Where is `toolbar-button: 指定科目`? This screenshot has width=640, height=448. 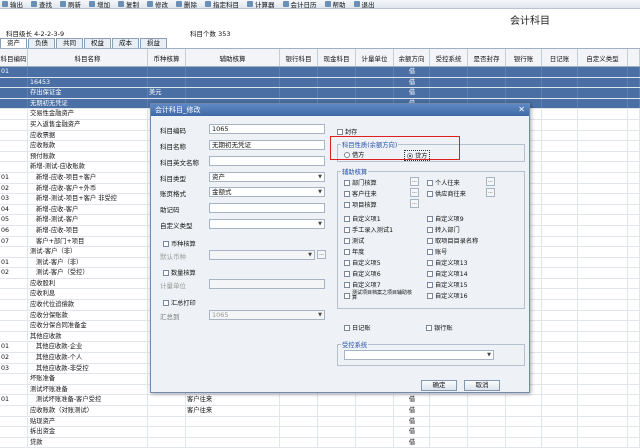 toolbar-button: 指定科目 is located at coordinates (222, 4).